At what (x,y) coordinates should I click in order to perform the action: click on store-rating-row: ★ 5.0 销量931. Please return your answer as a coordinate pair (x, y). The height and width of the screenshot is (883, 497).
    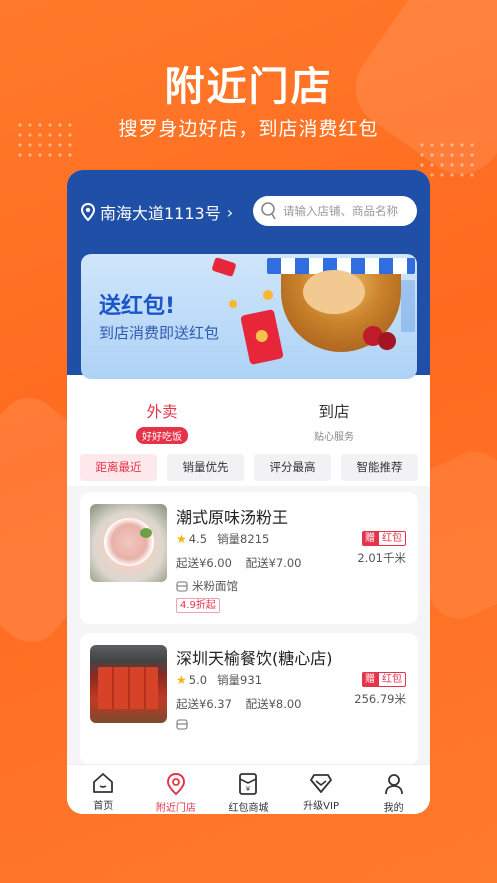
    Looking at the image, I should click on (219, 680).